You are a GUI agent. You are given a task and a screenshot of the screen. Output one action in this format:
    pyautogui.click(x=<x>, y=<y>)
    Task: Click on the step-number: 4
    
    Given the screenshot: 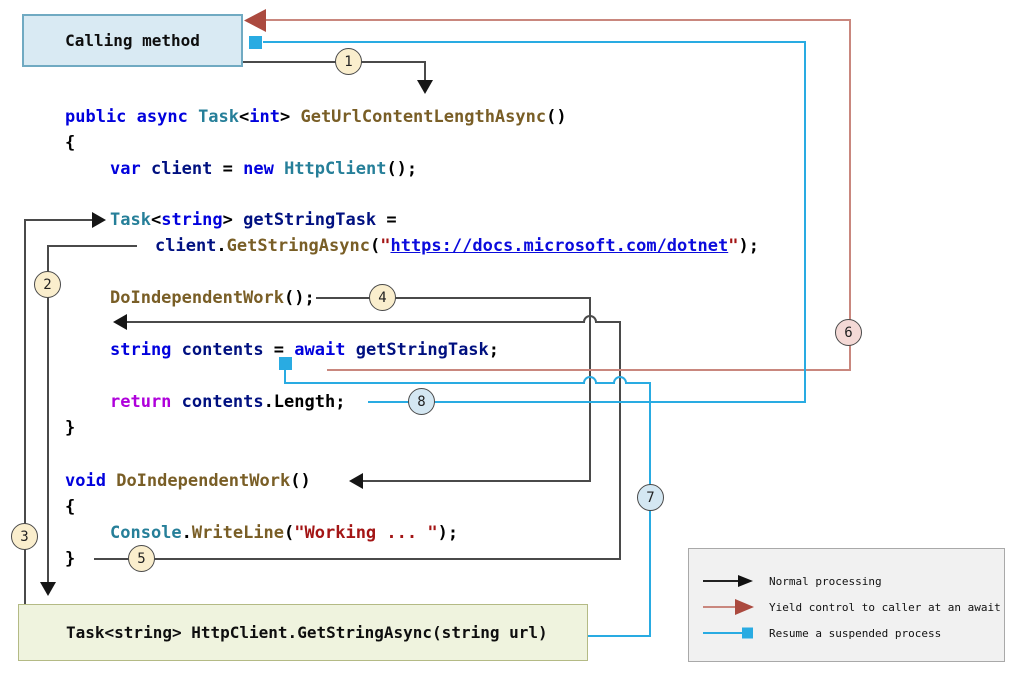 What is the action you would take?
    pyautogui.click(x=382, y=297)
    